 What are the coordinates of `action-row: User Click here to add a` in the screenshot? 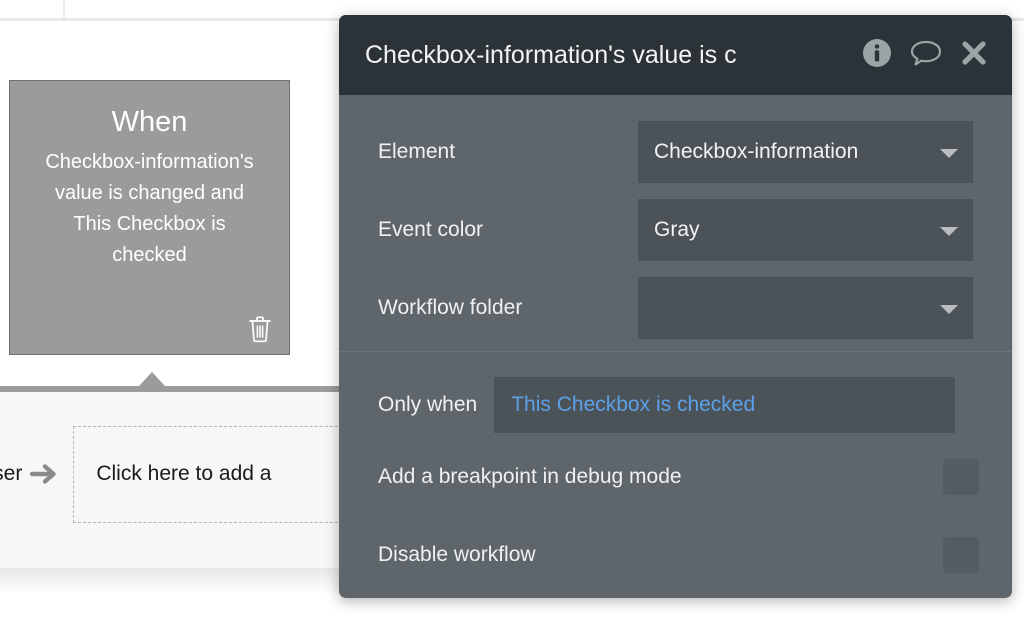 It's located at (187, 474).